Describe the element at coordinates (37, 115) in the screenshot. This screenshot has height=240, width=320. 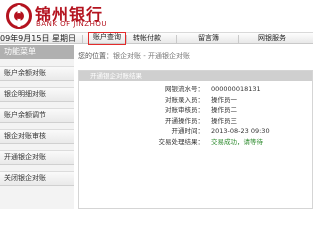
I see `sidebar-item-balance-adjust: 账户余额调节` at that location.